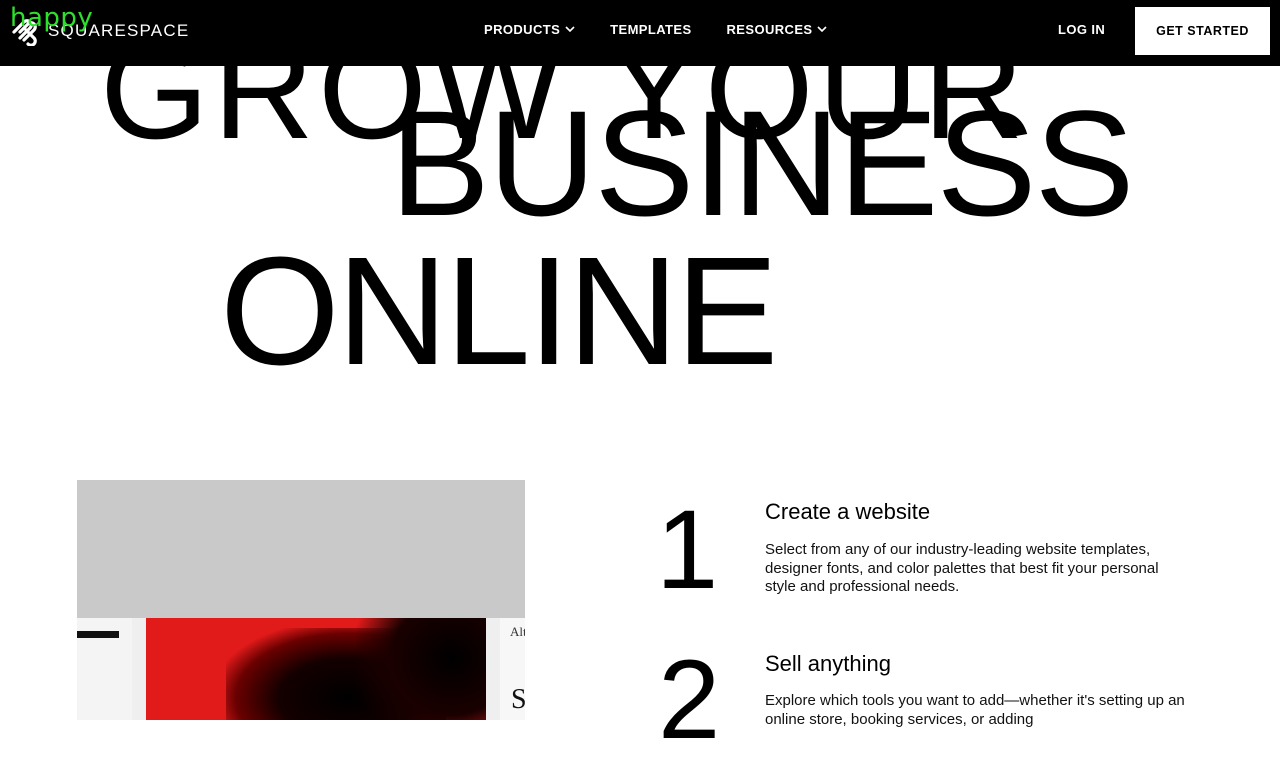 The image size is (1280, 762). I want to click on step-2-number: 2, so click(689, 699).